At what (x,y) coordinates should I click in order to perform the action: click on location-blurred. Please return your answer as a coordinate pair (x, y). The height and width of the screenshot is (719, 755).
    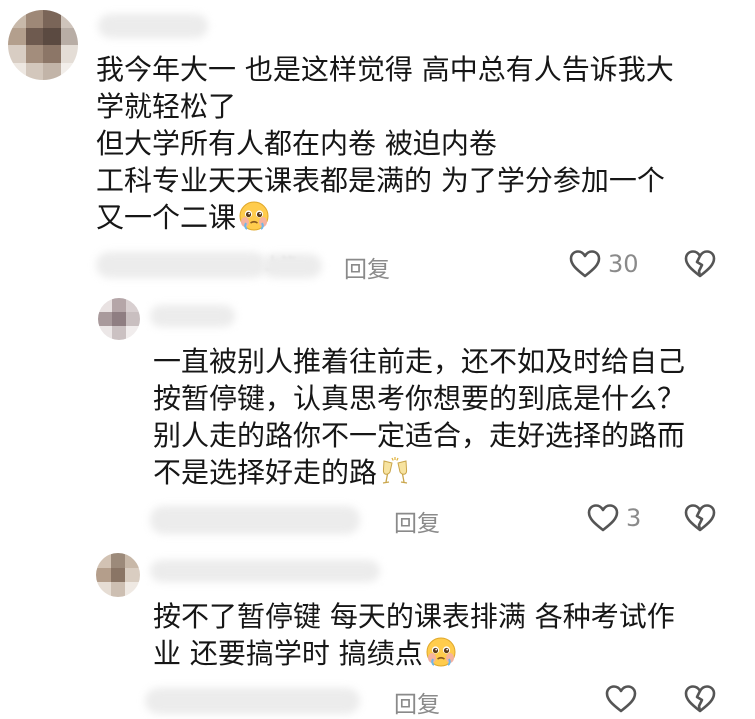
    Looking at the image, I should click on (292, 266).